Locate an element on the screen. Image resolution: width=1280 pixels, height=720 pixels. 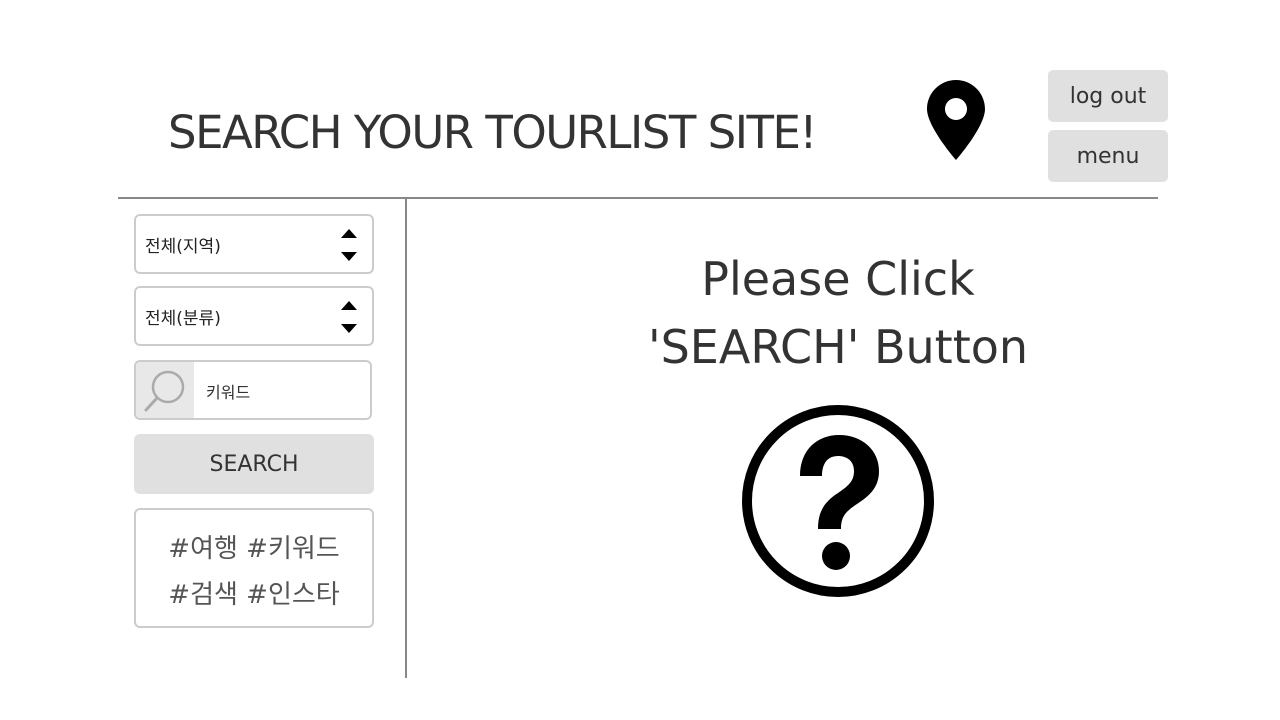
prompt-line: 'SEARCH' Button is located at coordinates (838, 347).